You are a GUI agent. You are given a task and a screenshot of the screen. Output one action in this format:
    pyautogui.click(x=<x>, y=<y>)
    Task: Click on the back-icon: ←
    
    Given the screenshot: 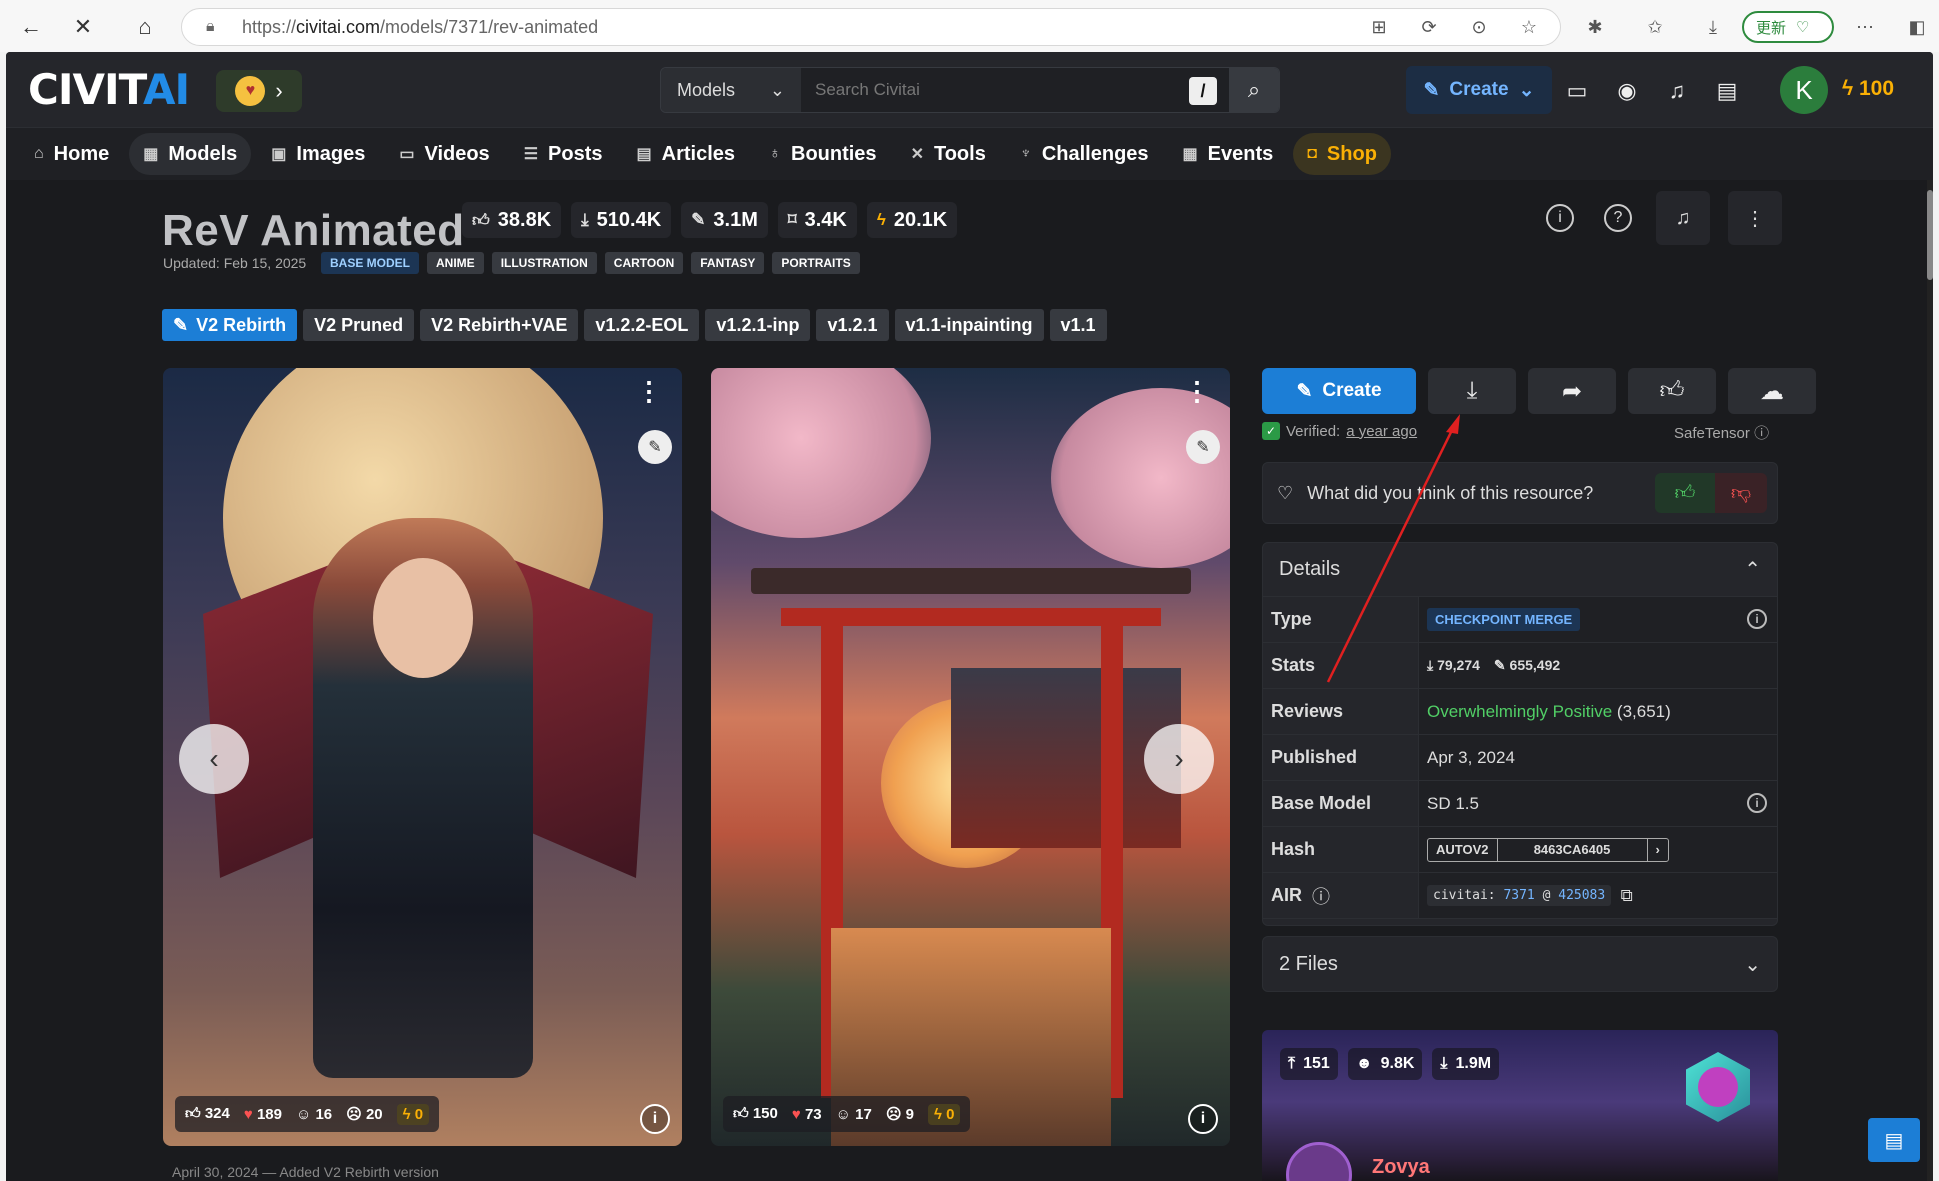 What is the action you would take?
    pyautogui.click(x=31, y=27)
    